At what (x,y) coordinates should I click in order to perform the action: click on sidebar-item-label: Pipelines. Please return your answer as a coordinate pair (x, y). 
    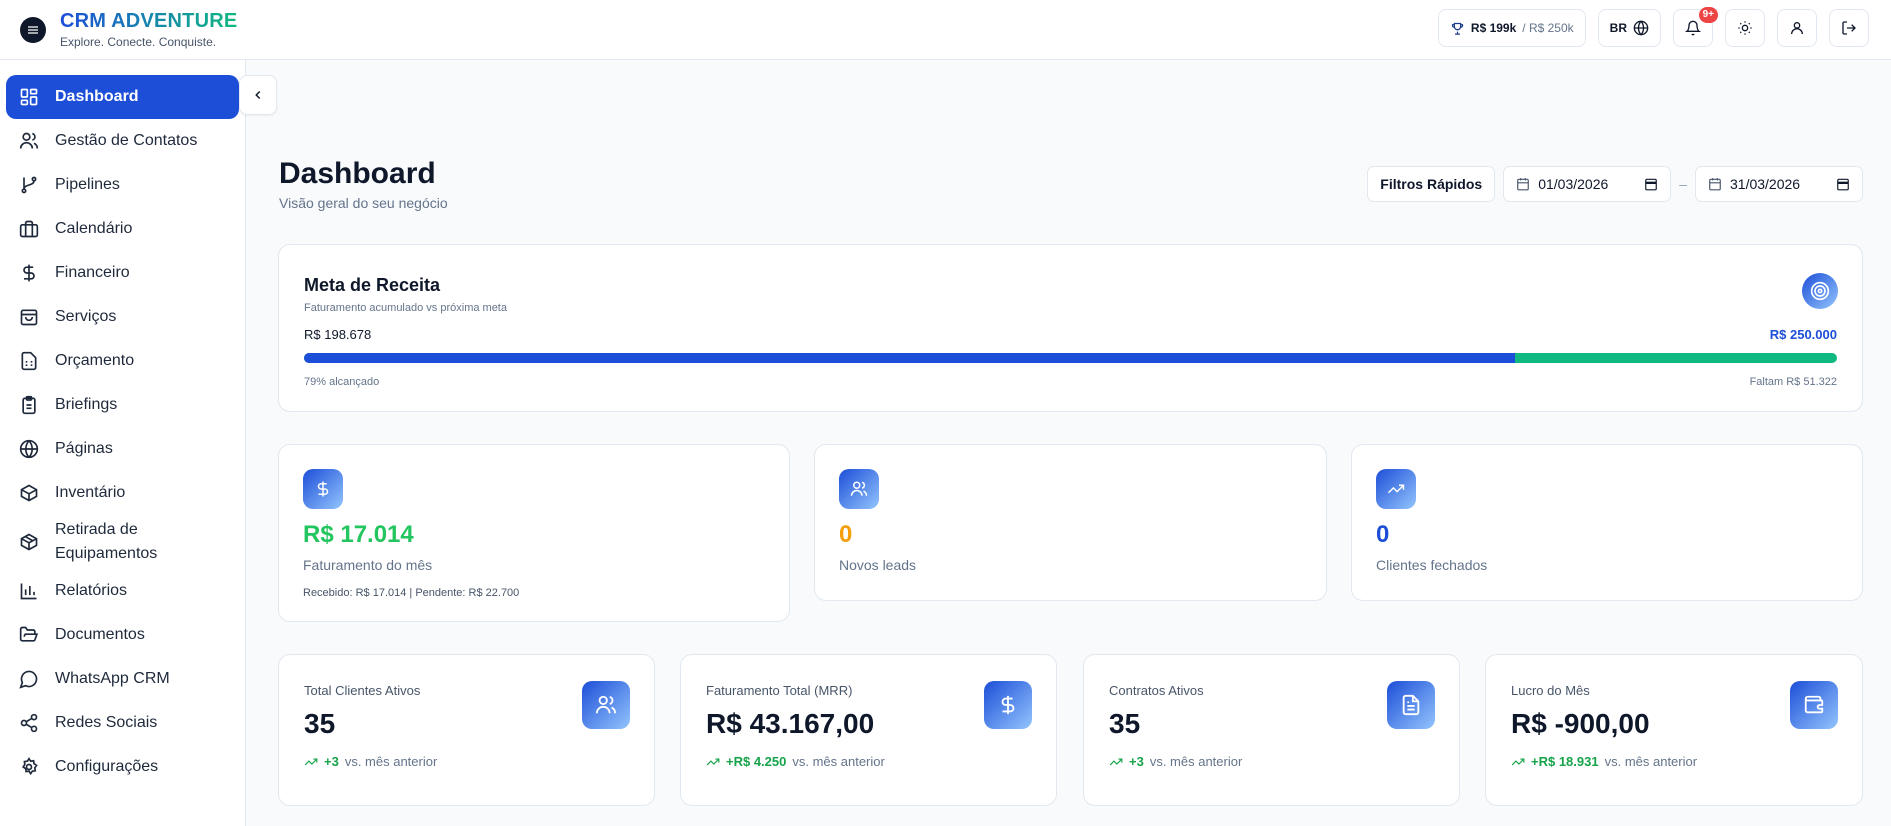
    Looking at the image, I should click on (87, 184).